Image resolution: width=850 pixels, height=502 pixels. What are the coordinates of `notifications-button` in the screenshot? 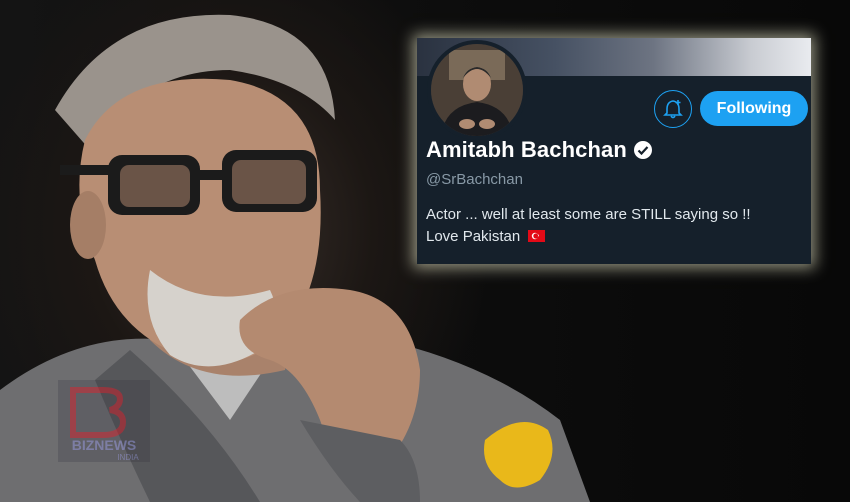 It's located at (673, 109).